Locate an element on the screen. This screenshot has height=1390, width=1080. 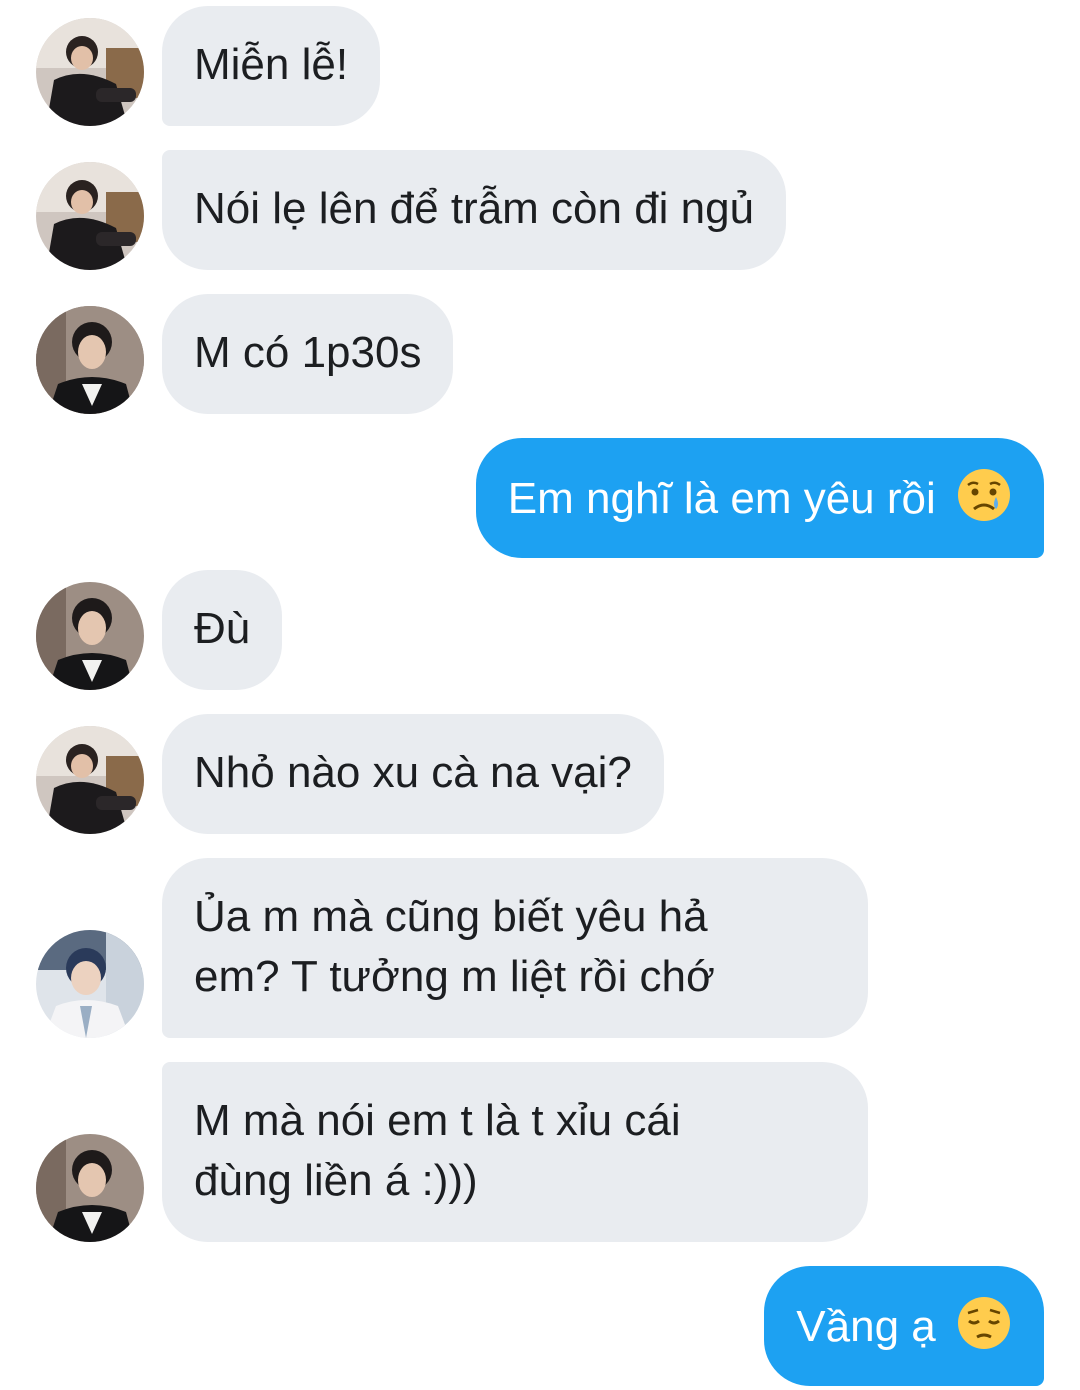
sad-relieved-face-emoji-icon is located at coordinates (984, 495).